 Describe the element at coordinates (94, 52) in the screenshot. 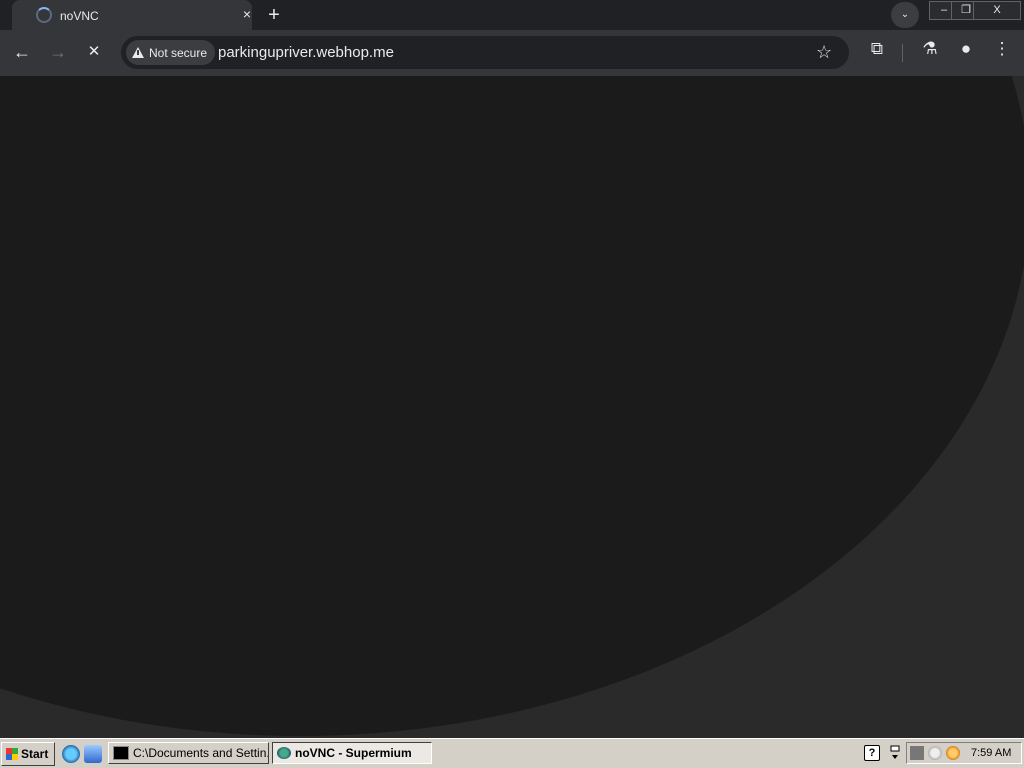

I see `stop-button: ✕` at that location.